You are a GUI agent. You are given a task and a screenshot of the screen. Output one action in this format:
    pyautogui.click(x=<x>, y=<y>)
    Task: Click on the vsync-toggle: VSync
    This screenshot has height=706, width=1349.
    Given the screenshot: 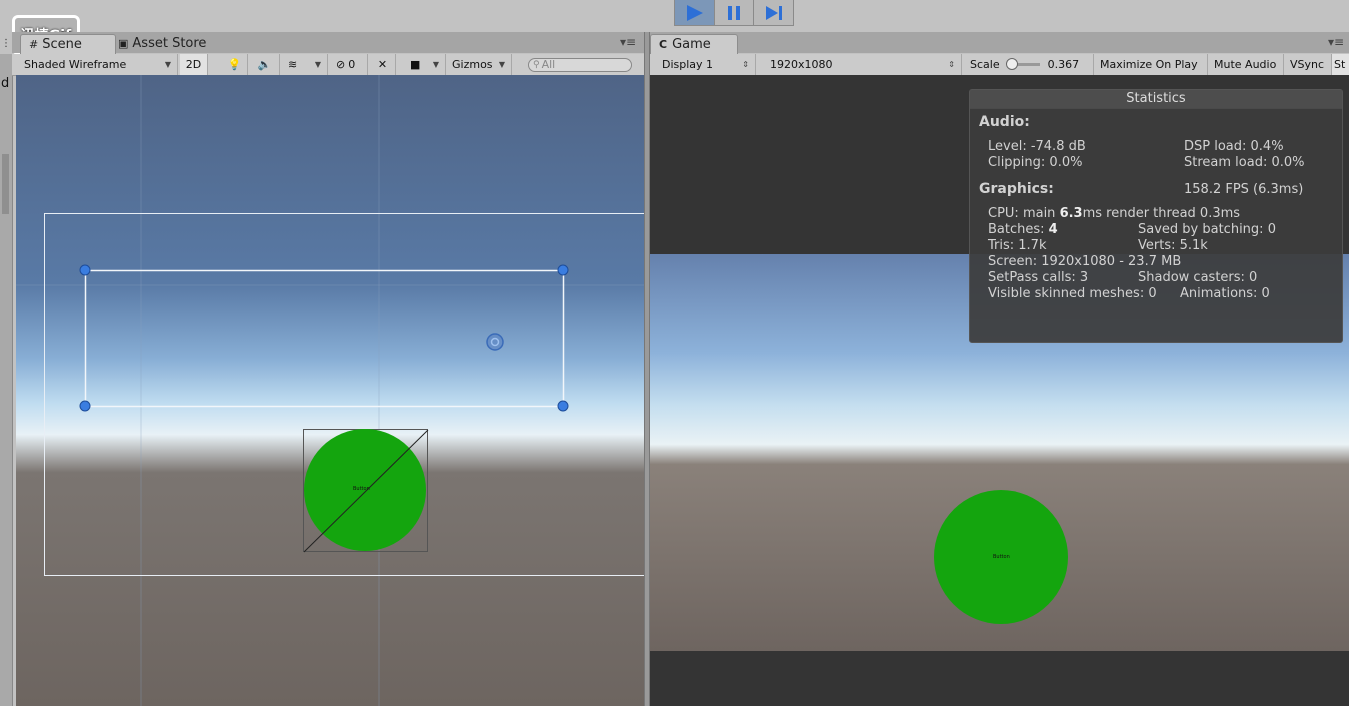 What is the action you would take?
    pyautogui.click(x=1308, y=64)
    